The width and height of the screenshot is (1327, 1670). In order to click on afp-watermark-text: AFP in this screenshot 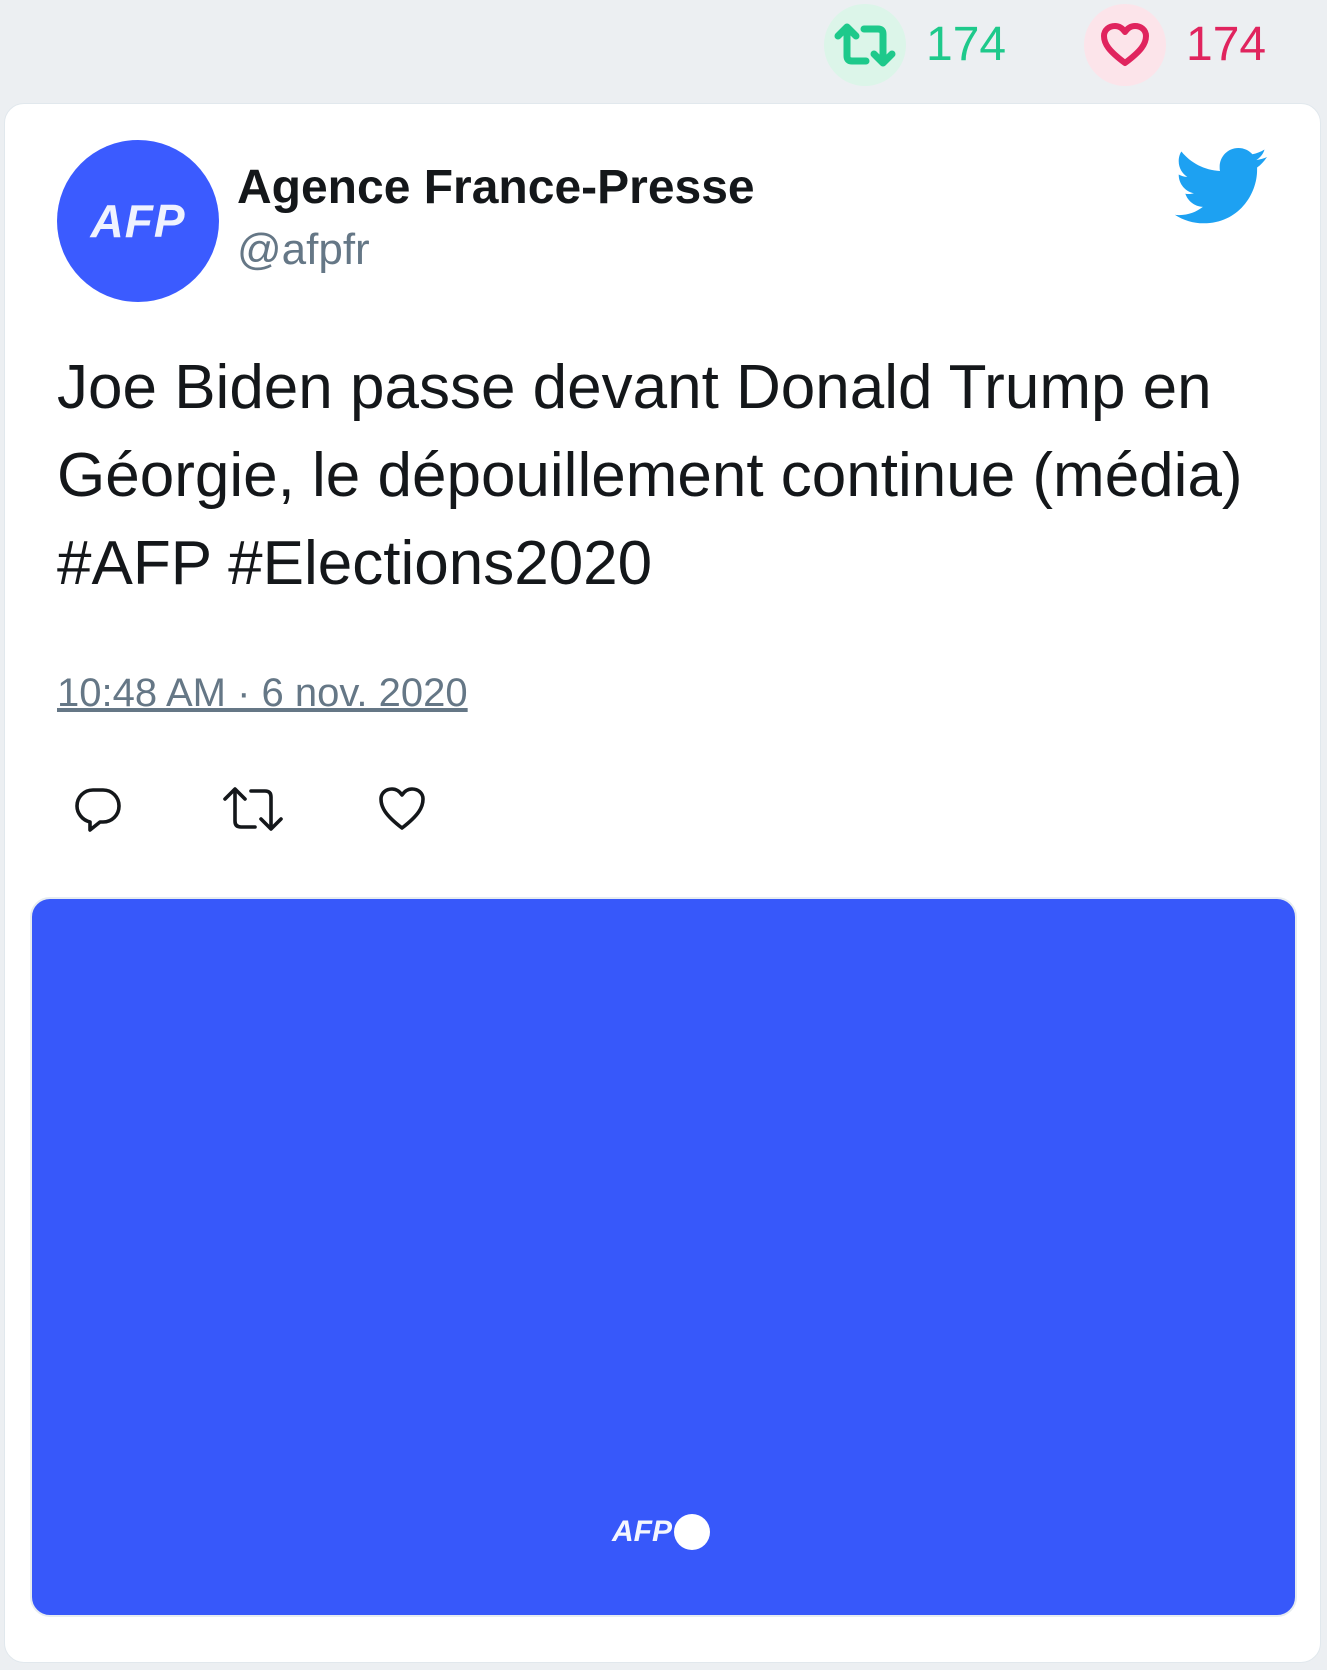, I will do `click(642, 1531)`.